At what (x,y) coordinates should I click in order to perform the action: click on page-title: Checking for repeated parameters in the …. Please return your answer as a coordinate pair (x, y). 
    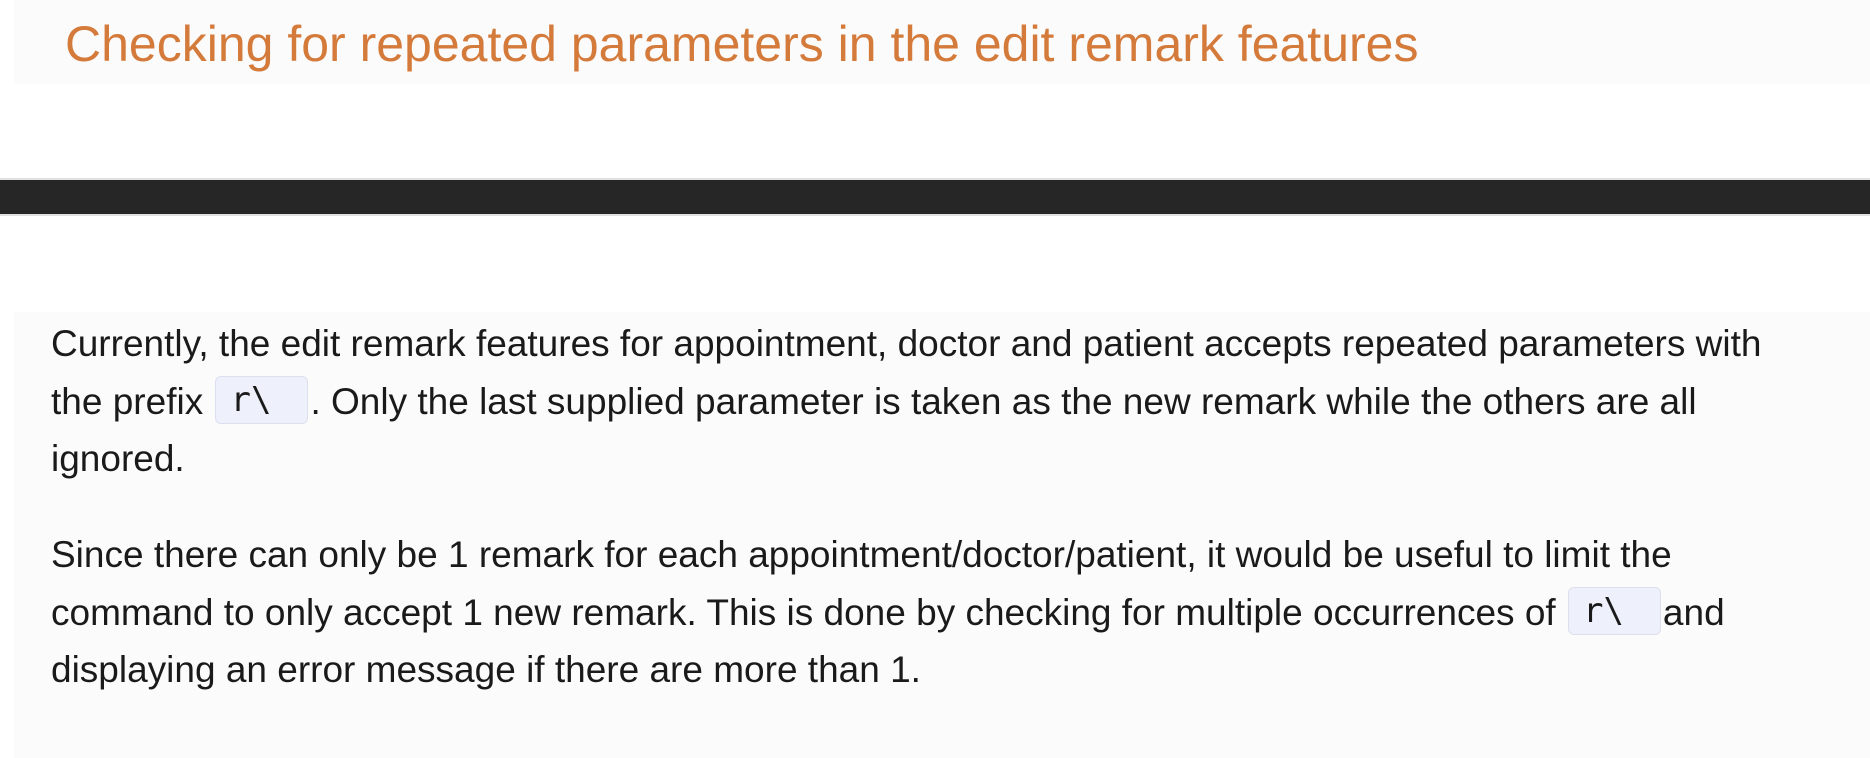
    Looking at the image, I should click on (742, 44).